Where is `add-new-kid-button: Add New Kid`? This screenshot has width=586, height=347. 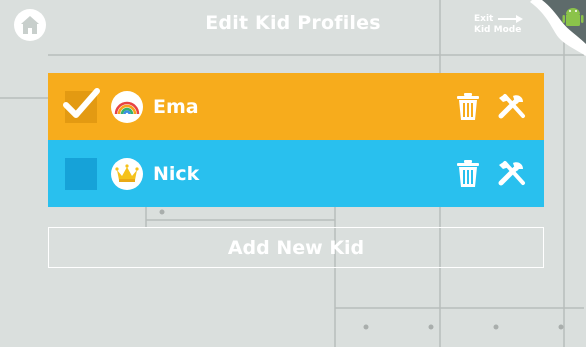
add-new-kid-button: Add New Kid is located at coordinates (296, 247).